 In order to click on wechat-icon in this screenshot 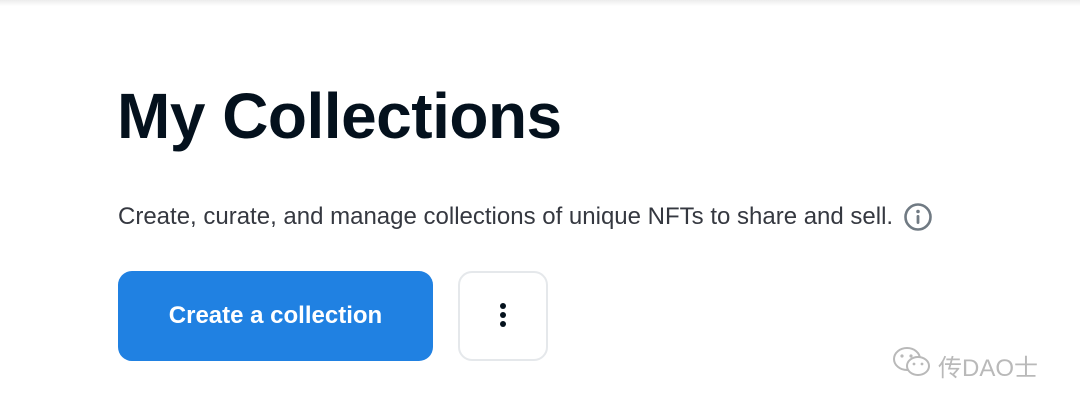, I will do `click(912, 365)`.